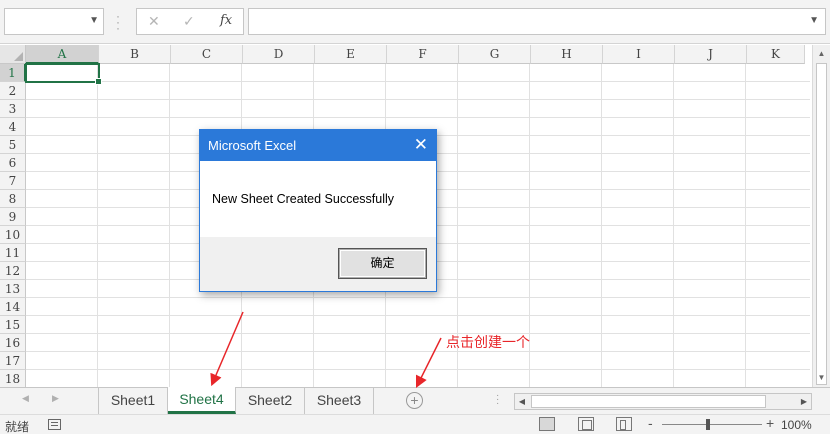  I want to click on insert-function-icon: fx, so click(226, 20).